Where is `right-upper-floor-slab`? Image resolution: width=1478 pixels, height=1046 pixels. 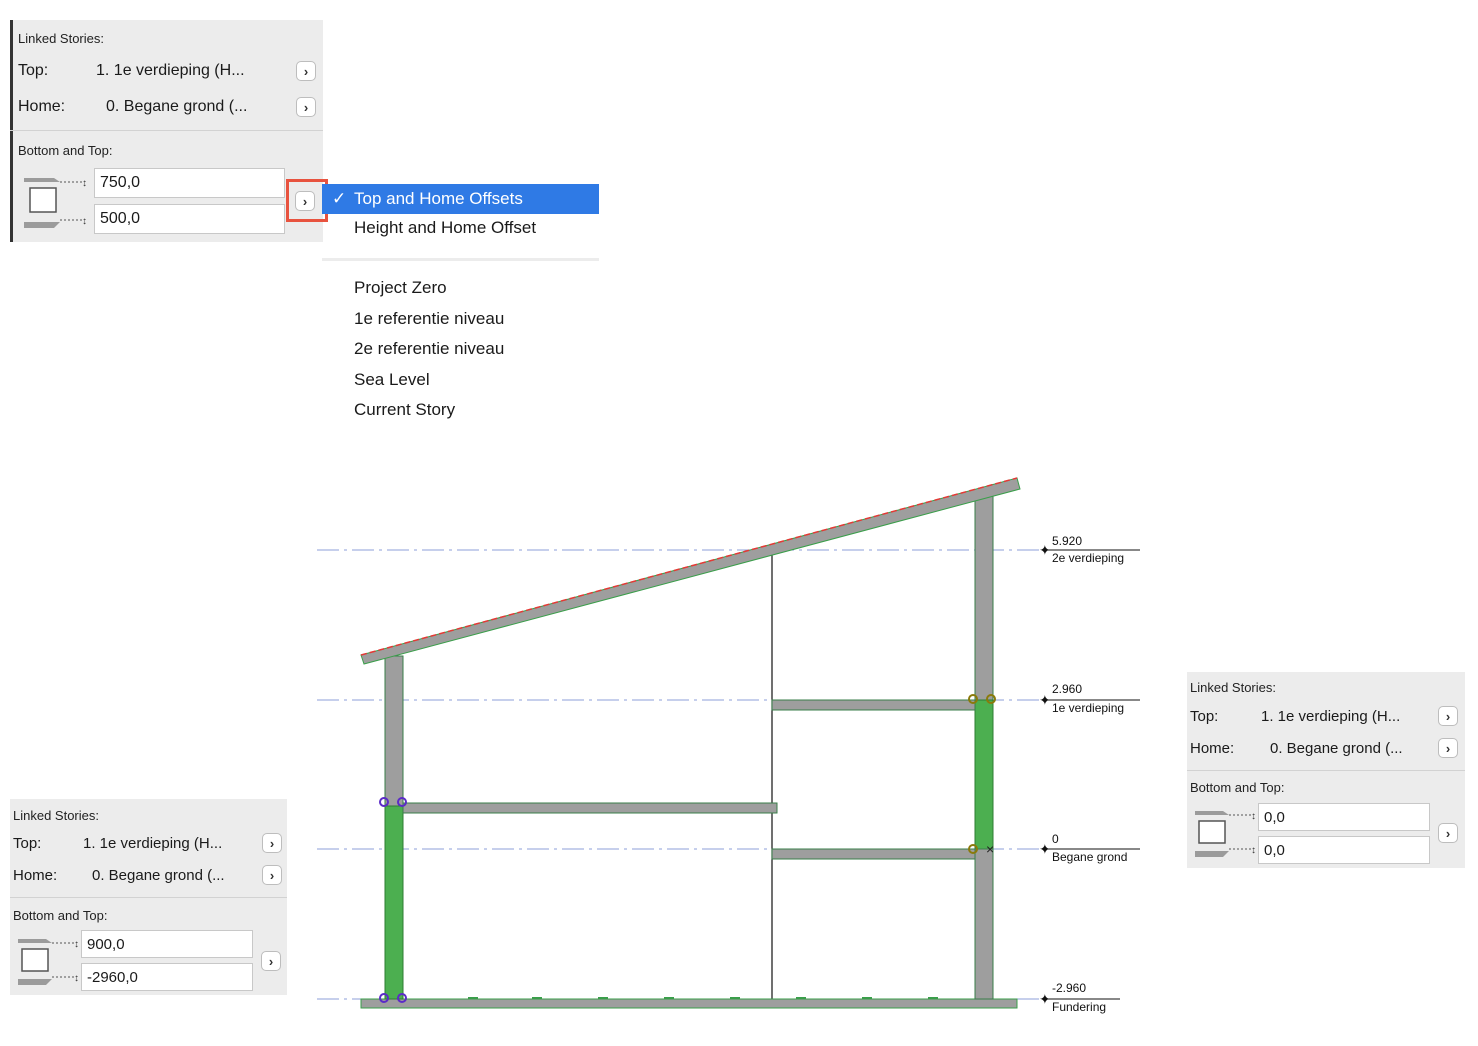 right-upper-floor-slab is located at coordinates (873, 705).